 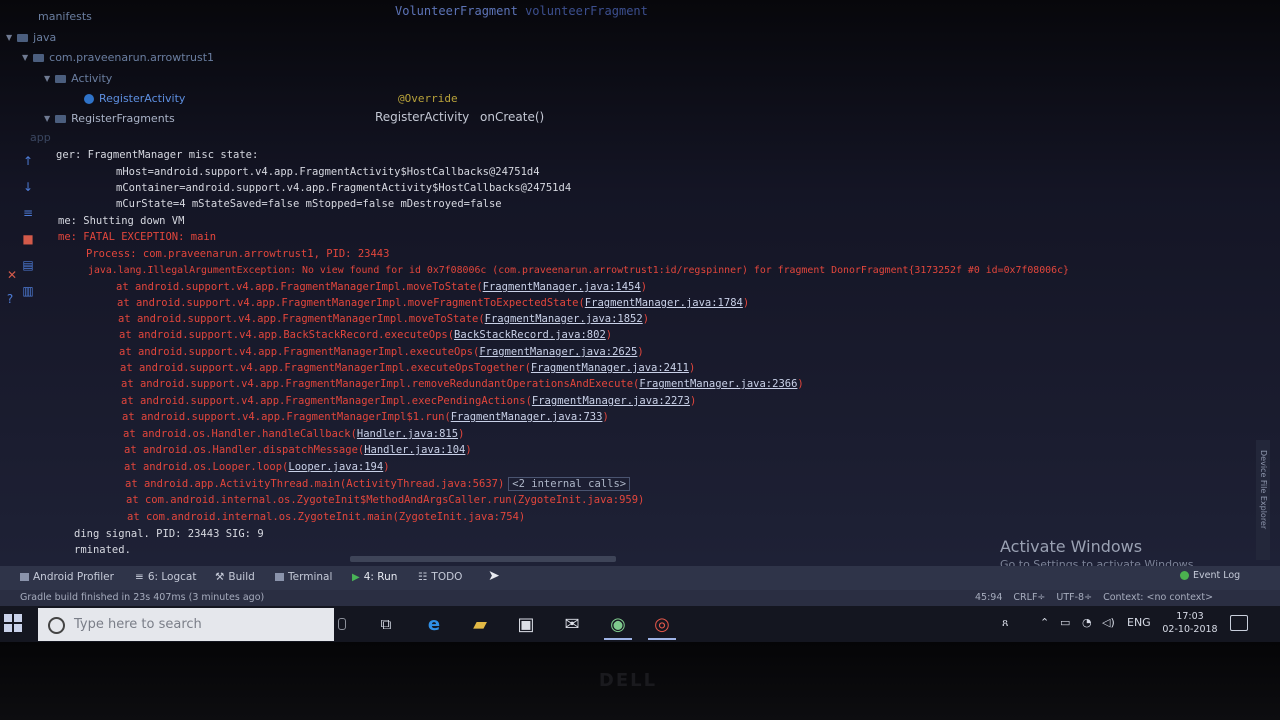 I want to click on terminal-icon, so click(x=279, y=577).